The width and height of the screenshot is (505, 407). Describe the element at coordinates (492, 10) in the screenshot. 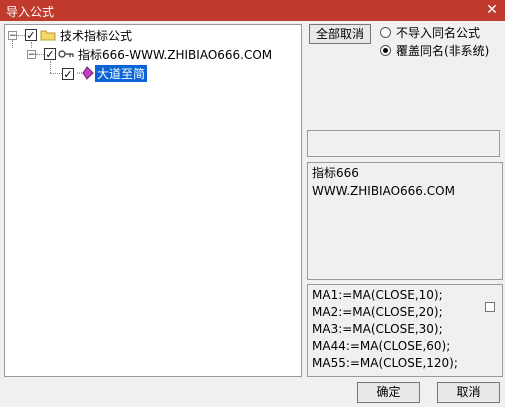

I see `close-icon: ✕` at that location.